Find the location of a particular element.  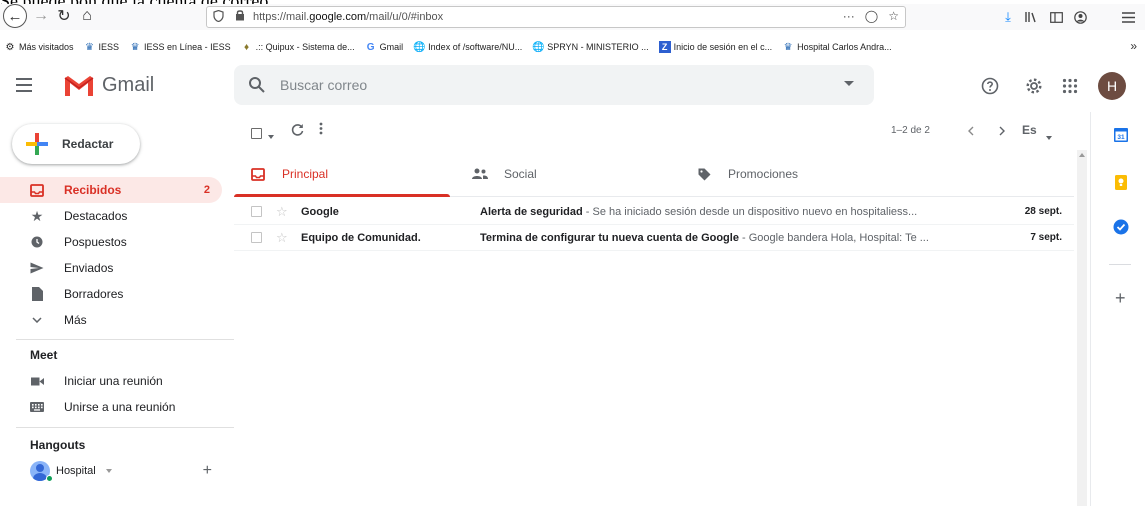

tab-promociones: Promociones is located at coordinates (747, 174).